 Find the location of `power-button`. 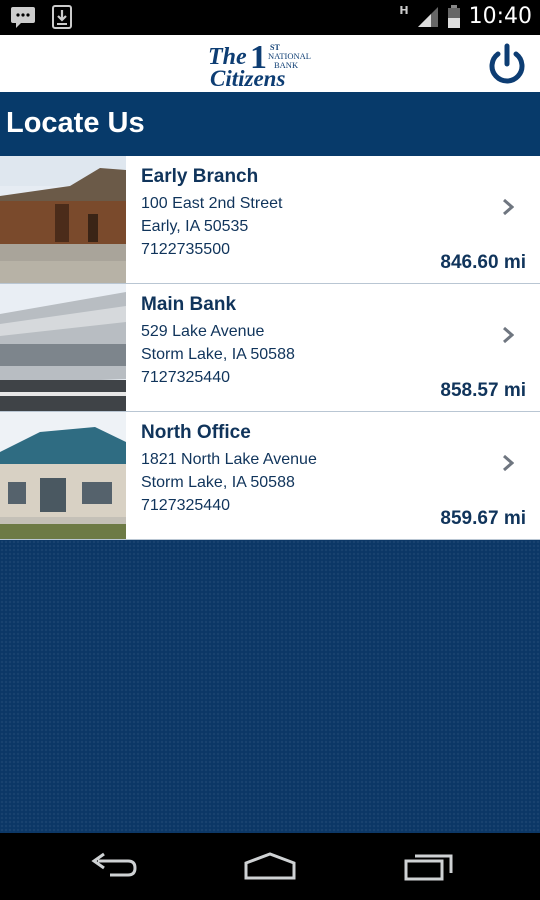

power-button is located at coordinates (507, 64).